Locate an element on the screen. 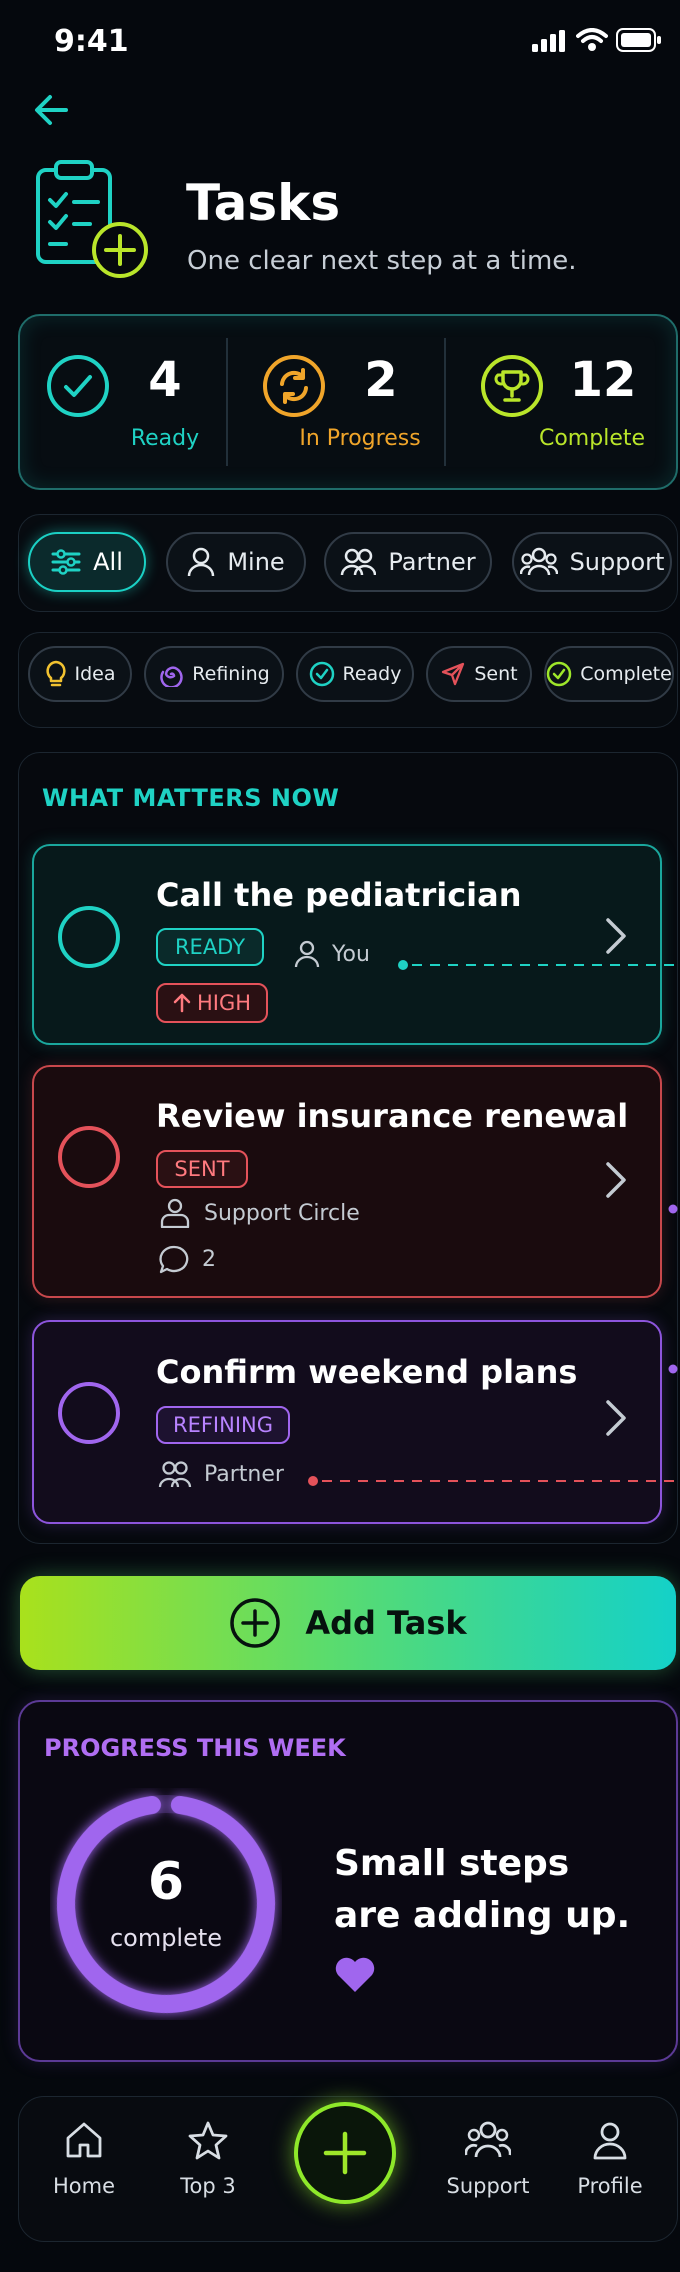 The image size is (680, 2272). task-comments: 2 is located at coordinates (187, 1259).